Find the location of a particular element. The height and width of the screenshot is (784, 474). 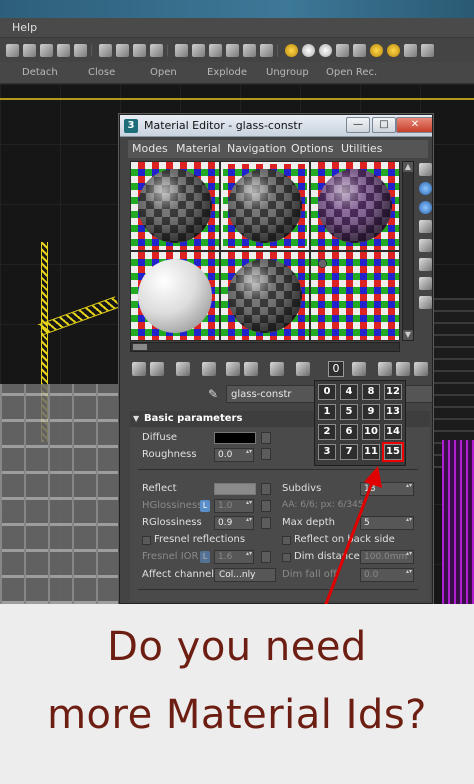

material-id-option: 6 is located at coordinates (349, 432).